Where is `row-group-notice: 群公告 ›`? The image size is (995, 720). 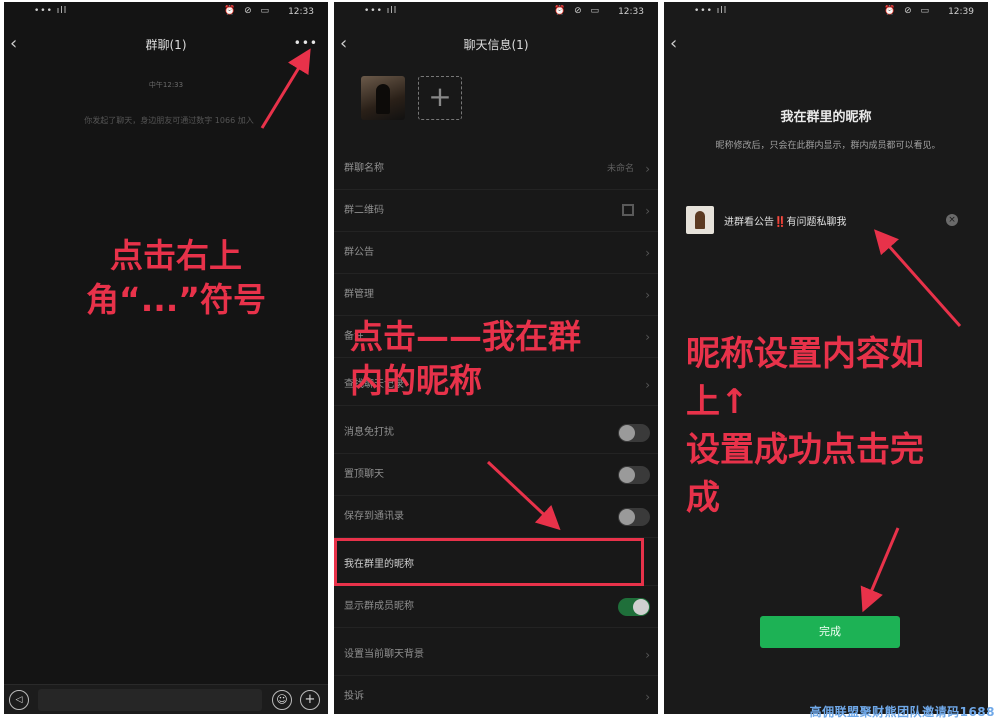
row-group-notice: 群公告 › is located at coordinates (496, 253).